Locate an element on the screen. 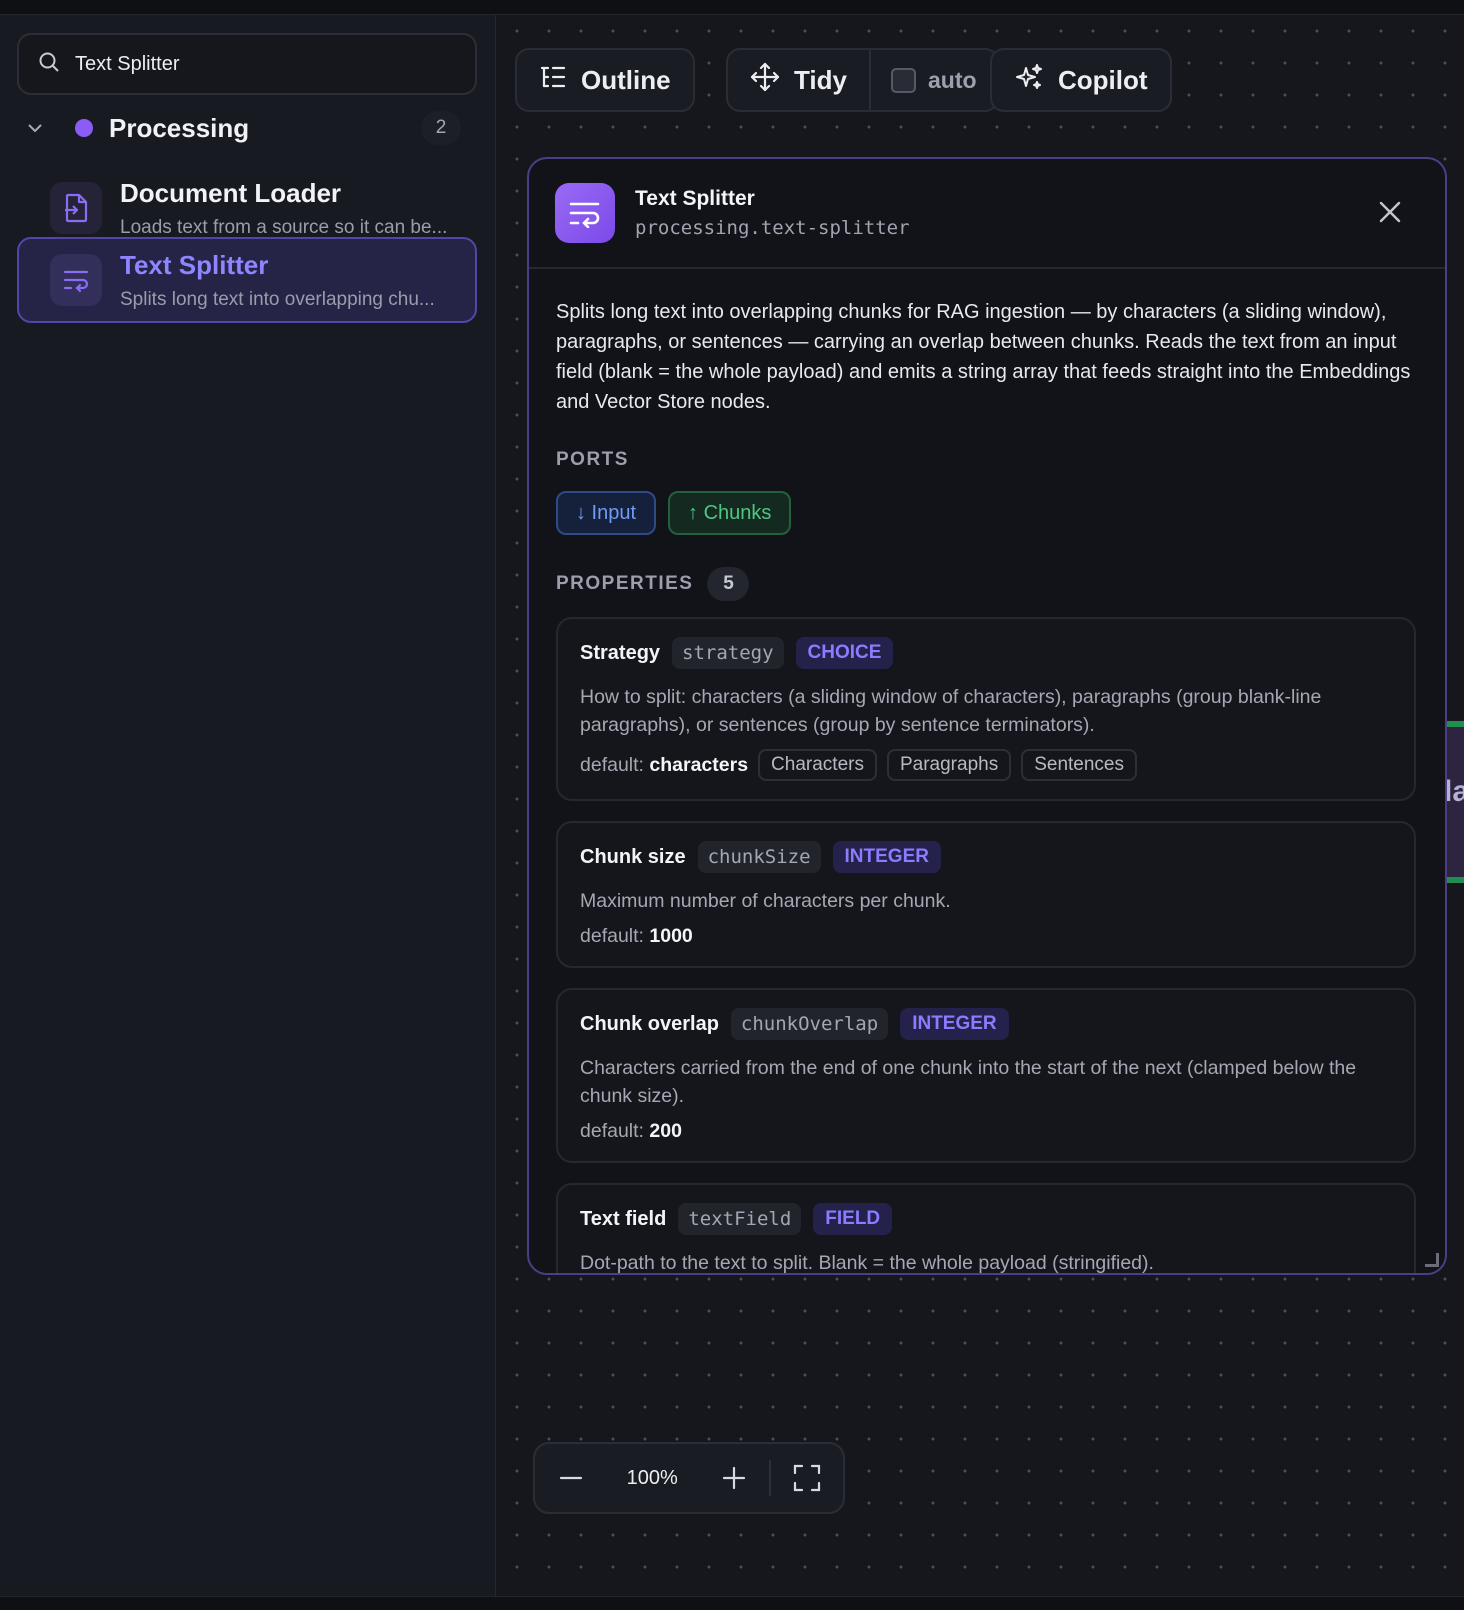 This screenshot has width=1464, height=1610. property-default: default: 1000 is located at coordinates (986, 936).